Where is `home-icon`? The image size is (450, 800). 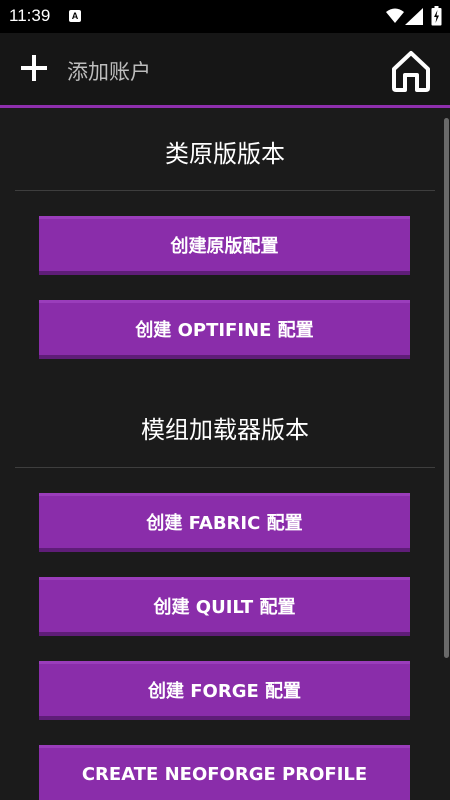
home-icon is located at coordinates (411, 71).